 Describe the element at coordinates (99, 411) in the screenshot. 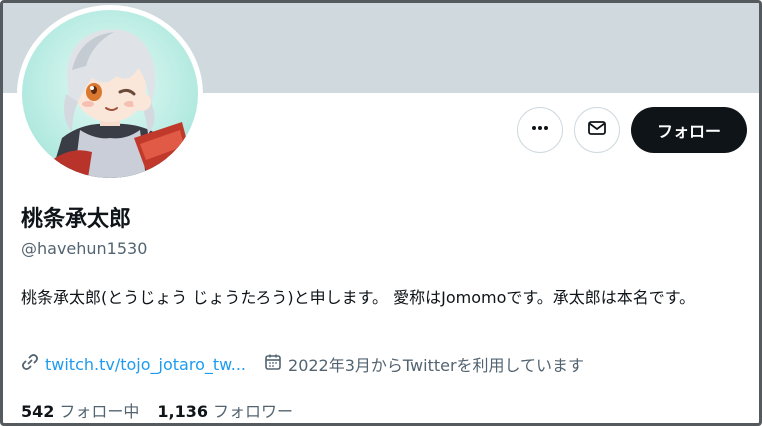

I see `following-label: フォロー中` at that location.